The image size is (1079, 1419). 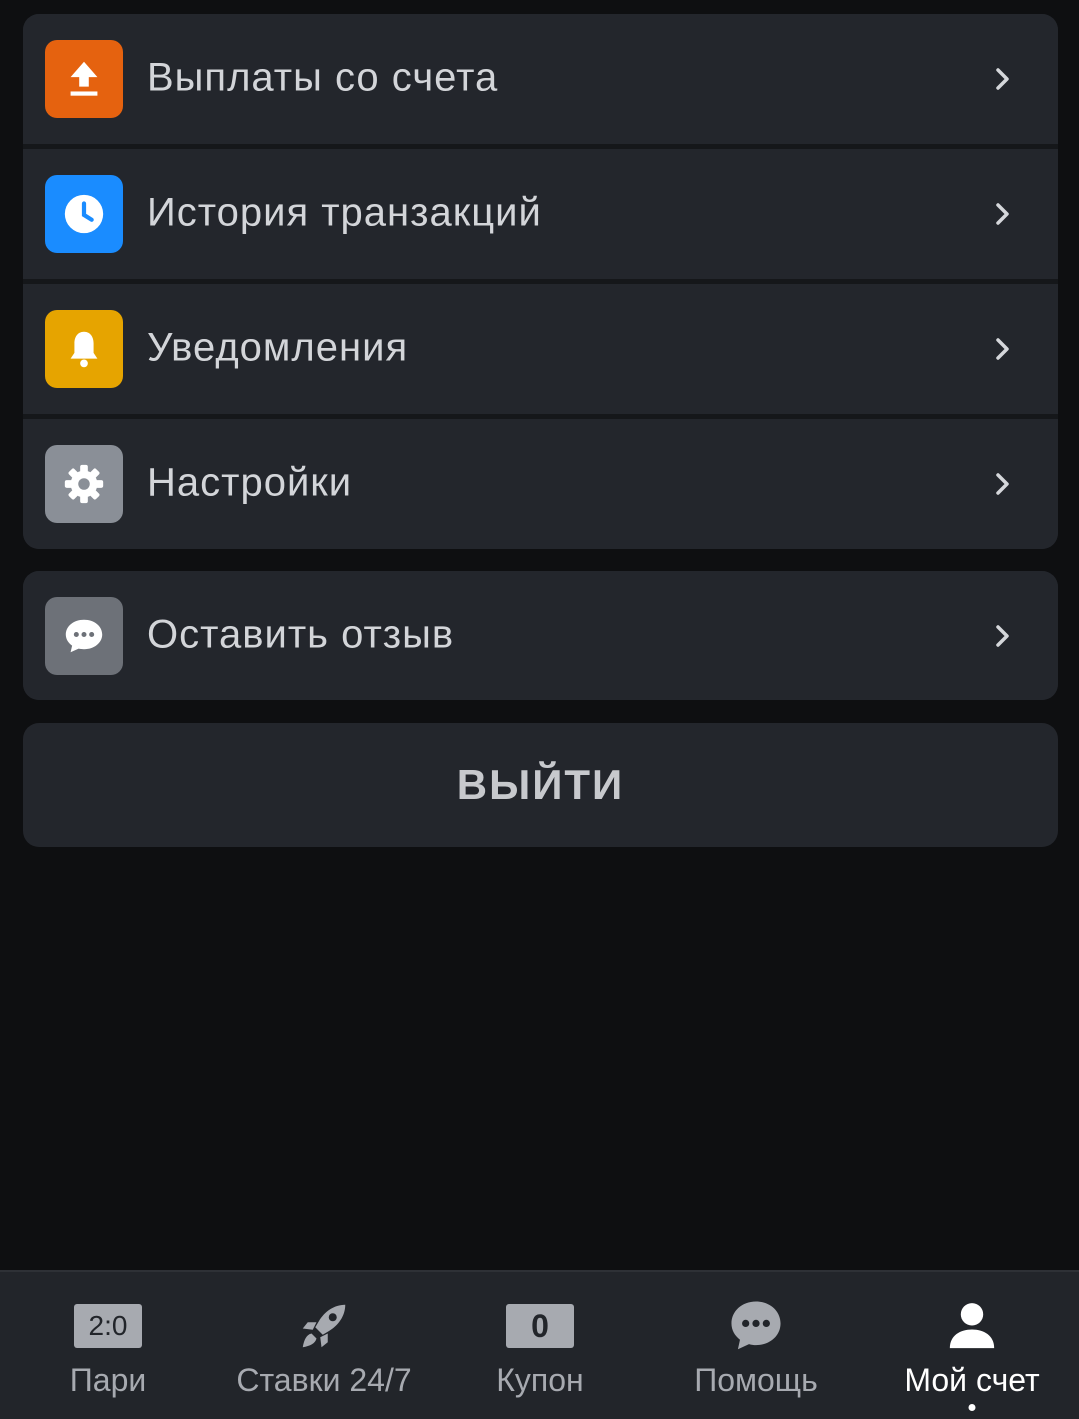 I want to click on menu-item-label: Оставить отзыв, so click(x=301, y=634).